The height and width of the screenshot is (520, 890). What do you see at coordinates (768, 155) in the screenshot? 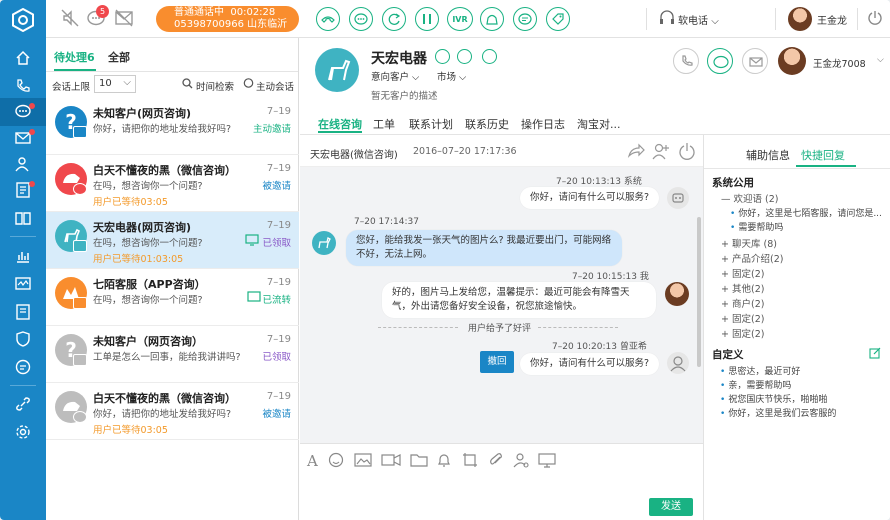
I see `tab-assist-info: 辅助信息` at bounding box center [768, 155].